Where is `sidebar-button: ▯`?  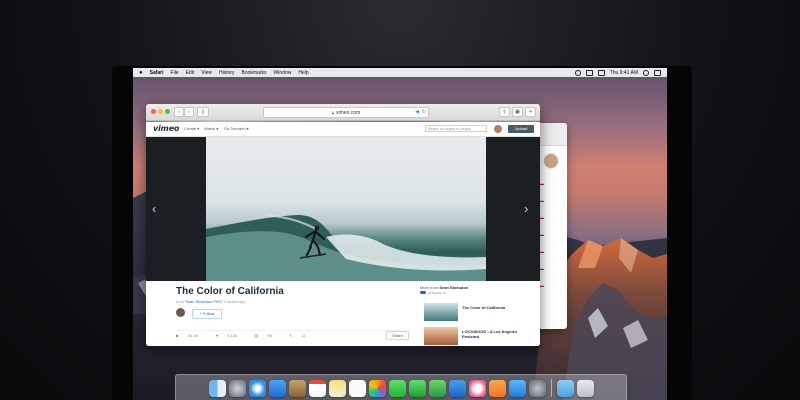
sidebar-button: ▯ is located at coordinates (203, 112).